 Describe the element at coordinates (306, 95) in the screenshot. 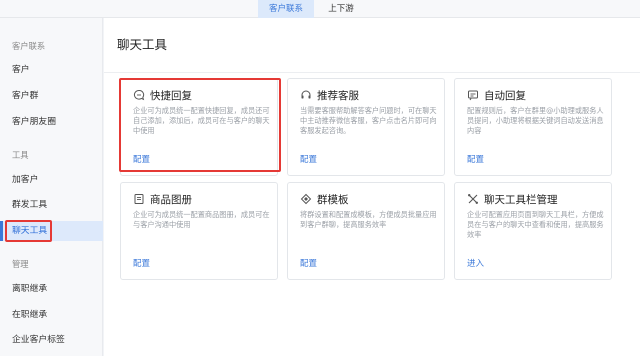

I see `headset-icon` at that location.